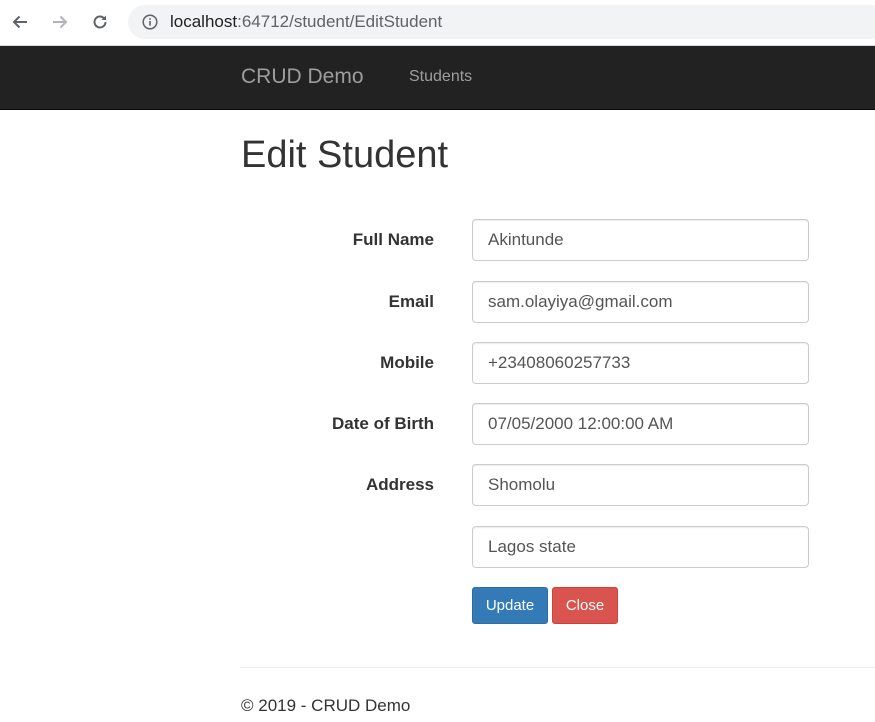  Describe the element at coordinates (100, 22) in the screenshot. I see `reload-icon` at that location.